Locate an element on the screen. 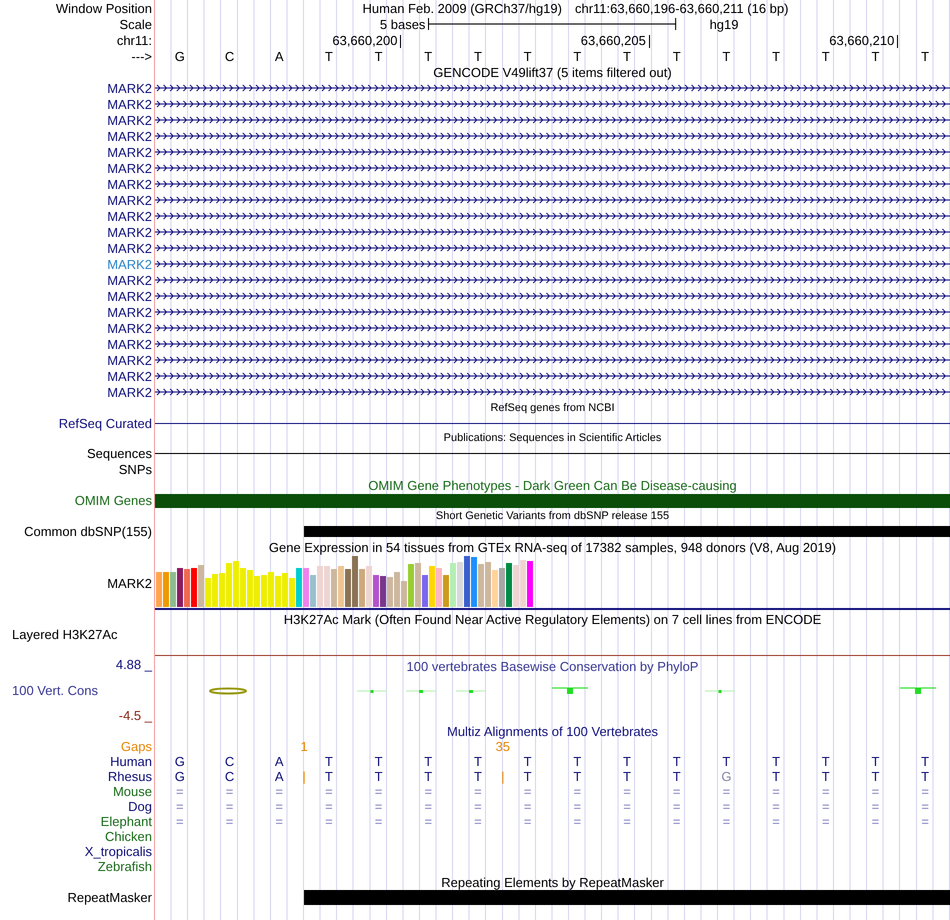 The height and width of the screenshot is (920, 950). species-label: Zebrafish is located at coordinates (125, 866).